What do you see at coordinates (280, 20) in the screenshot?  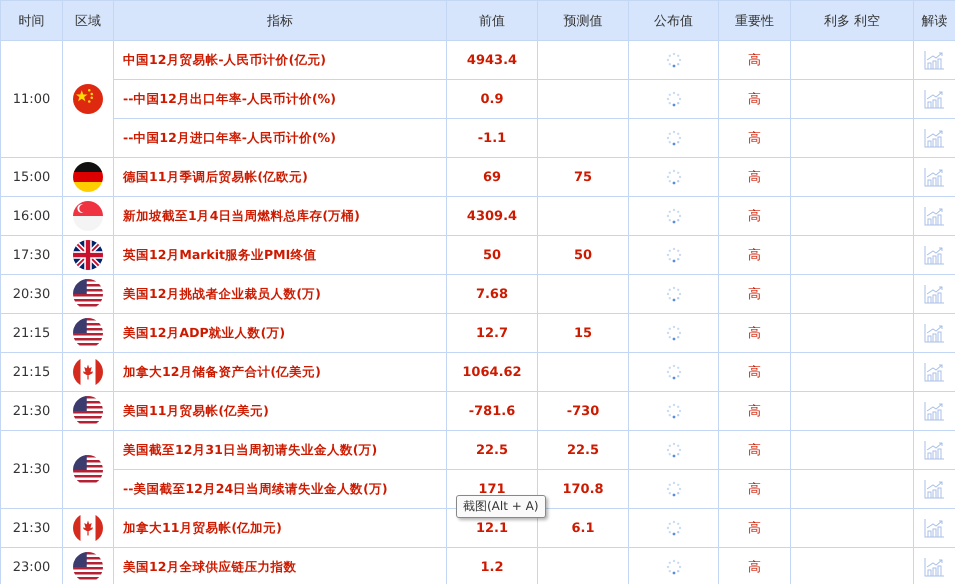 I see `column-header: 指标` at bounding box center [280, 20].